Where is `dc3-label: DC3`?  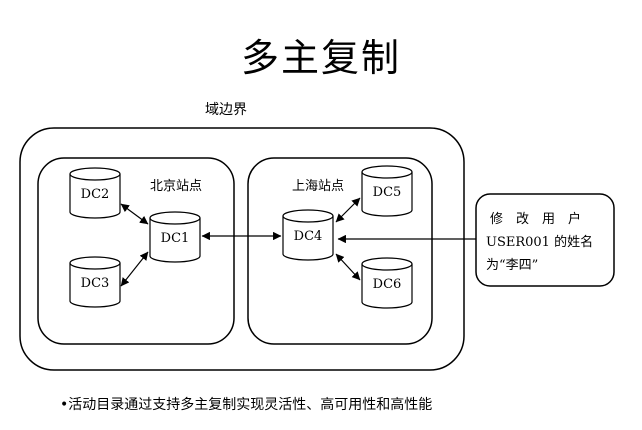
dc3-label: DC3 is located at coordinates (95, 283).